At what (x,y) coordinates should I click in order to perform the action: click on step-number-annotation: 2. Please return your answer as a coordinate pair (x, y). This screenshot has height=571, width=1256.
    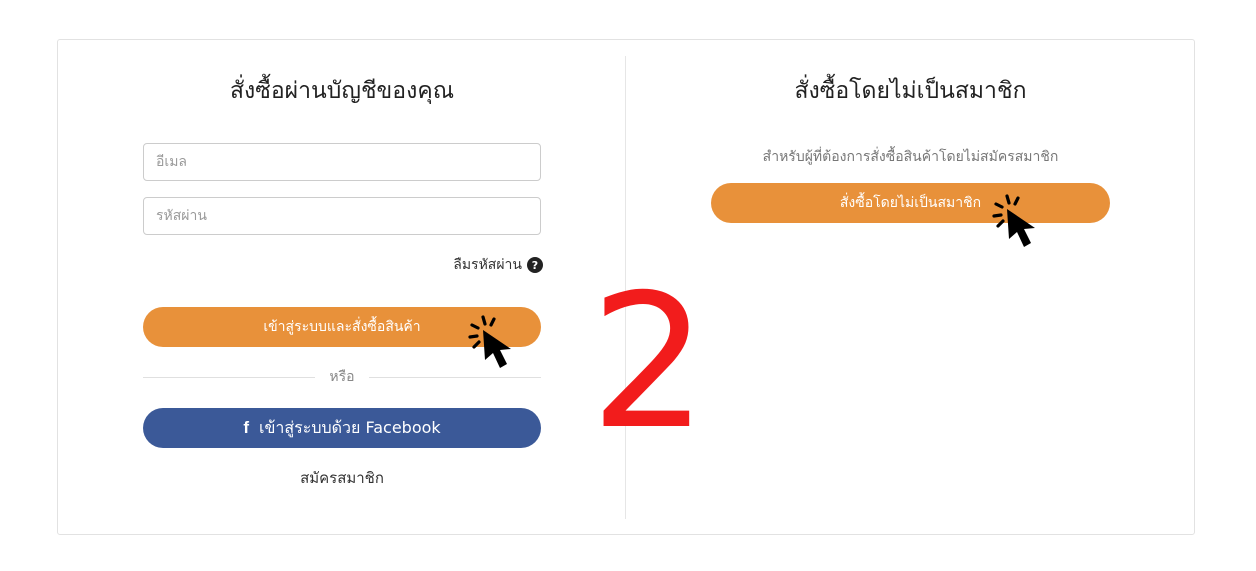
    Looking at the image, I should click on (649, 362).